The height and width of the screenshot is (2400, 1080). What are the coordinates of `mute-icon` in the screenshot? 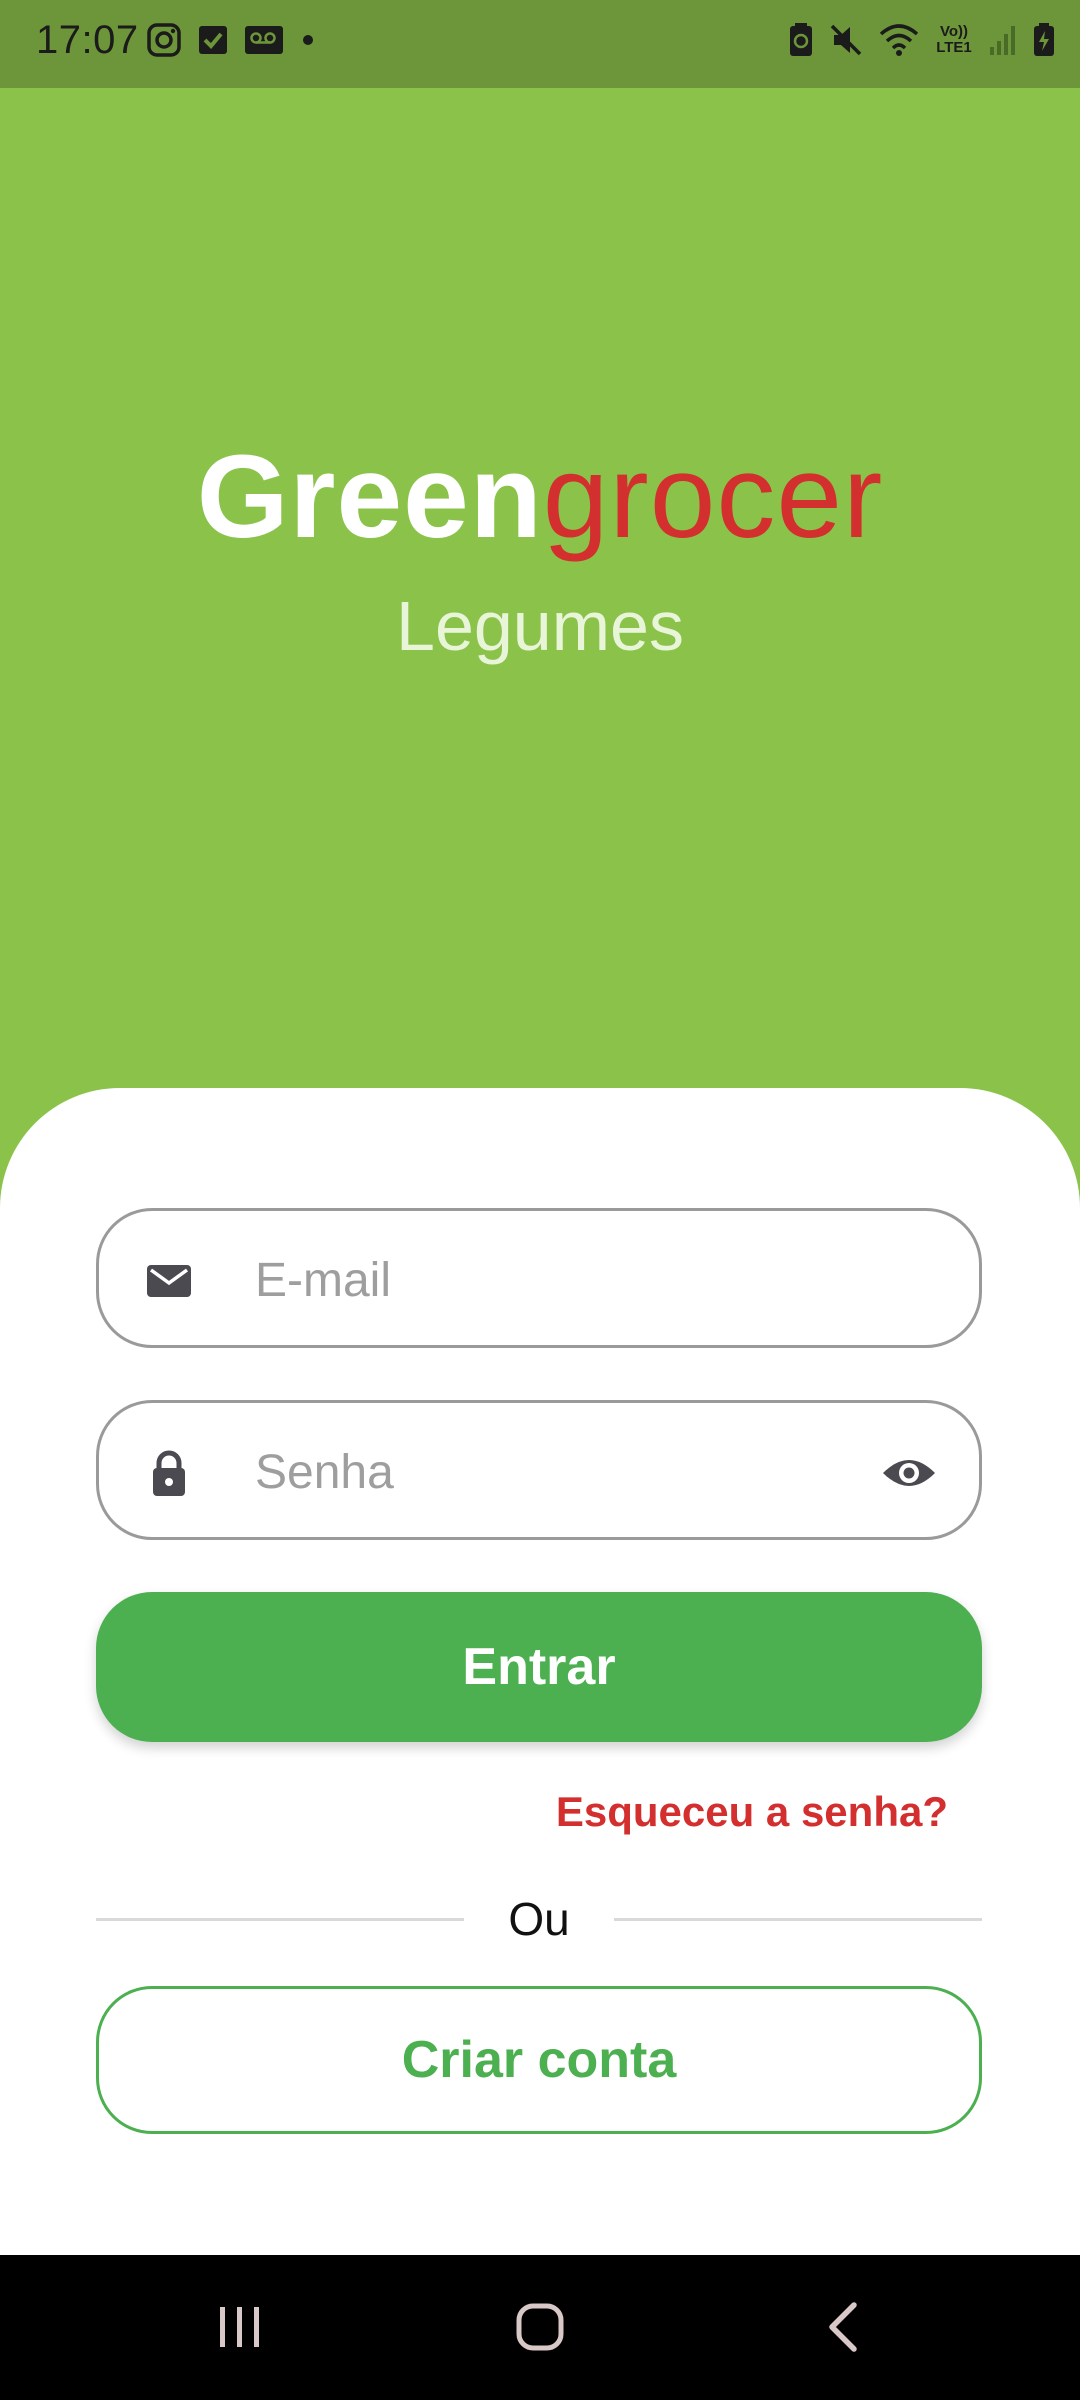 It's located at (846, 40).